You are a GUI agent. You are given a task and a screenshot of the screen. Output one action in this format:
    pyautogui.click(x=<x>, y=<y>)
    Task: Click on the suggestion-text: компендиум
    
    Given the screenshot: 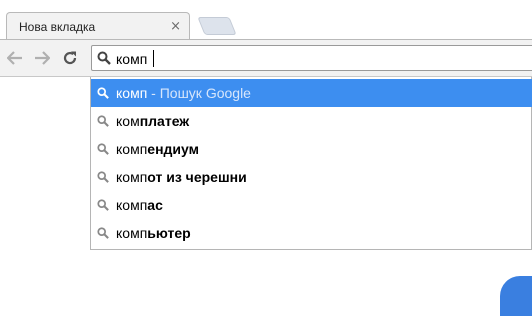 What is the action you would take?
    pyautogui.click(x=157, y=149)
    